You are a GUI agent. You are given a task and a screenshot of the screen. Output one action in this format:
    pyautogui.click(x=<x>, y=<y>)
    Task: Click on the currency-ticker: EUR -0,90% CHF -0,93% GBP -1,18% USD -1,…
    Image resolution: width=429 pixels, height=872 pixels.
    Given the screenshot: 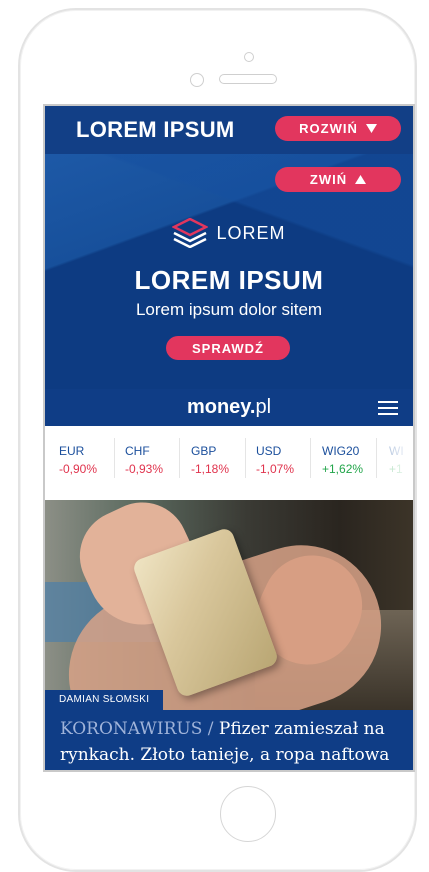 What is the action you would take?
    pyautogui.click(x=229, y=462)
    